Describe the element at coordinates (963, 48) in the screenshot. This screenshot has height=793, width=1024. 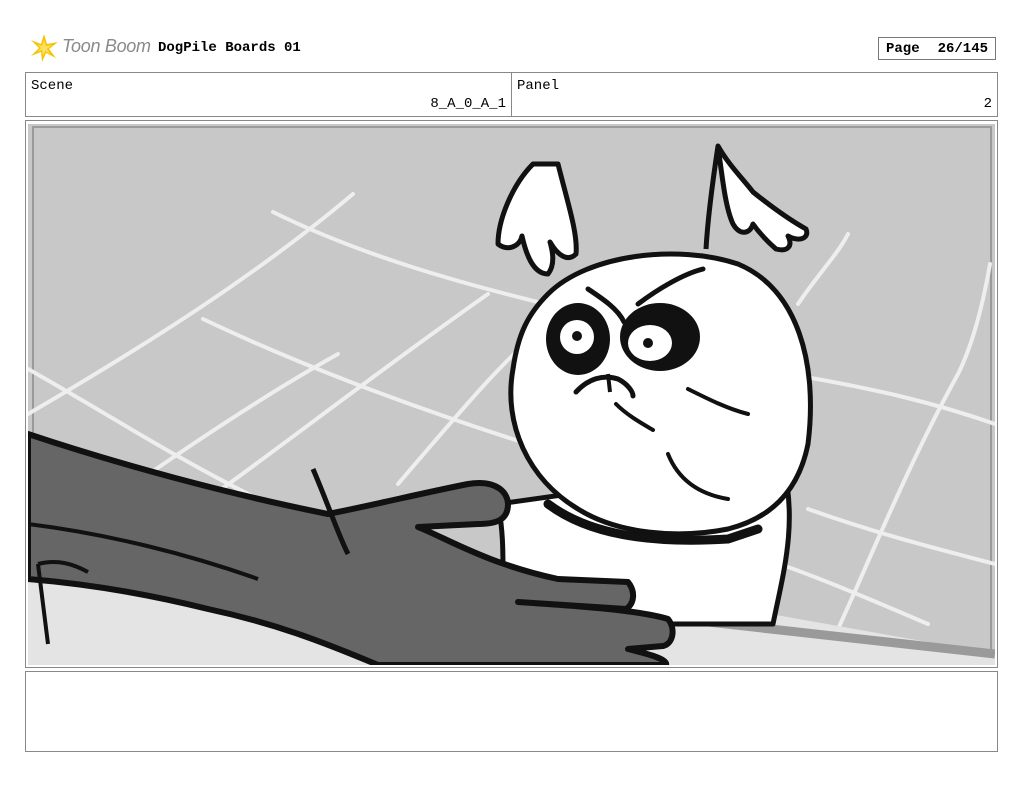
I see `page-number: 26/145` at that location.